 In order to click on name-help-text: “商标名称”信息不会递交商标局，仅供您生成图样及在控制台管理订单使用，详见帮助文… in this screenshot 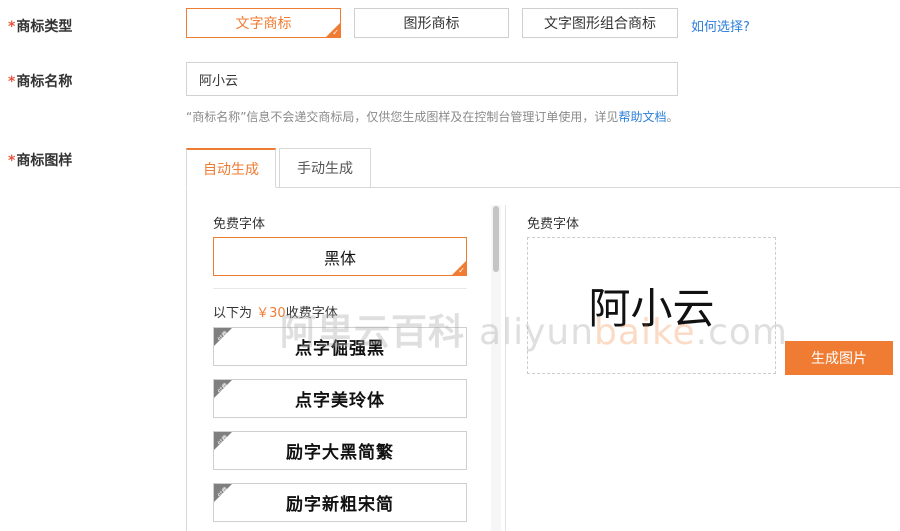, I will do `click(432, 117)`.